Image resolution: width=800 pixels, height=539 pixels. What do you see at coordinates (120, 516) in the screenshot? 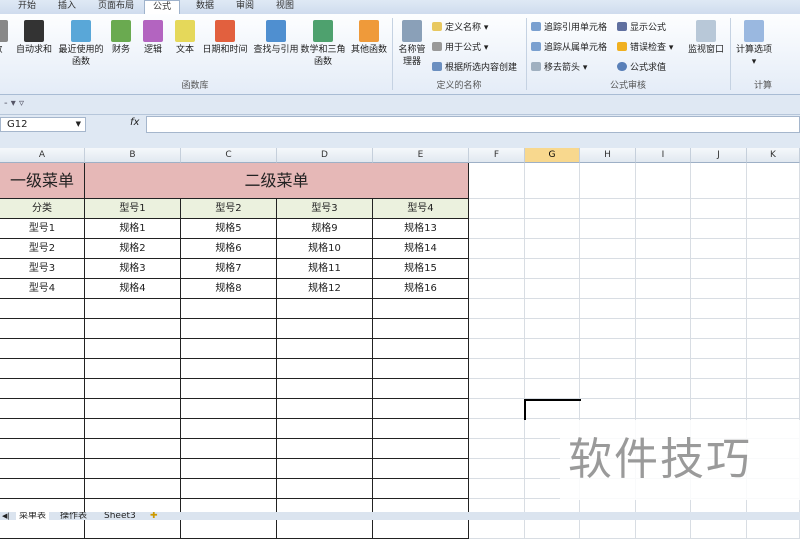
I see `sheet-tab-2: Sheet3` at bounding box center [120, 516].